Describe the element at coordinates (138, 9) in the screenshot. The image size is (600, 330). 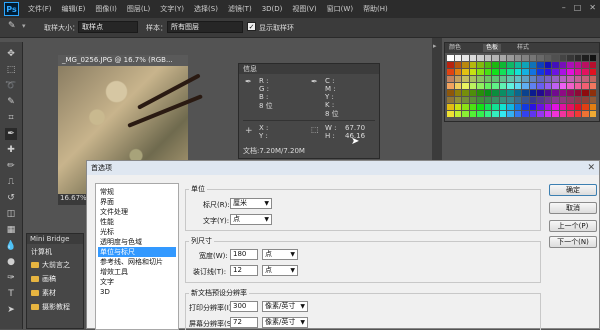
I see `menu-layer: 图层(L)` at that location.